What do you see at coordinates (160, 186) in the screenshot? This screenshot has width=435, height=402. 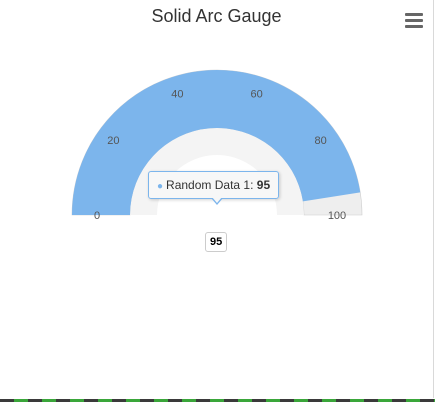 I see `series-marker-icon: ●` at bounding box center [160, 186].